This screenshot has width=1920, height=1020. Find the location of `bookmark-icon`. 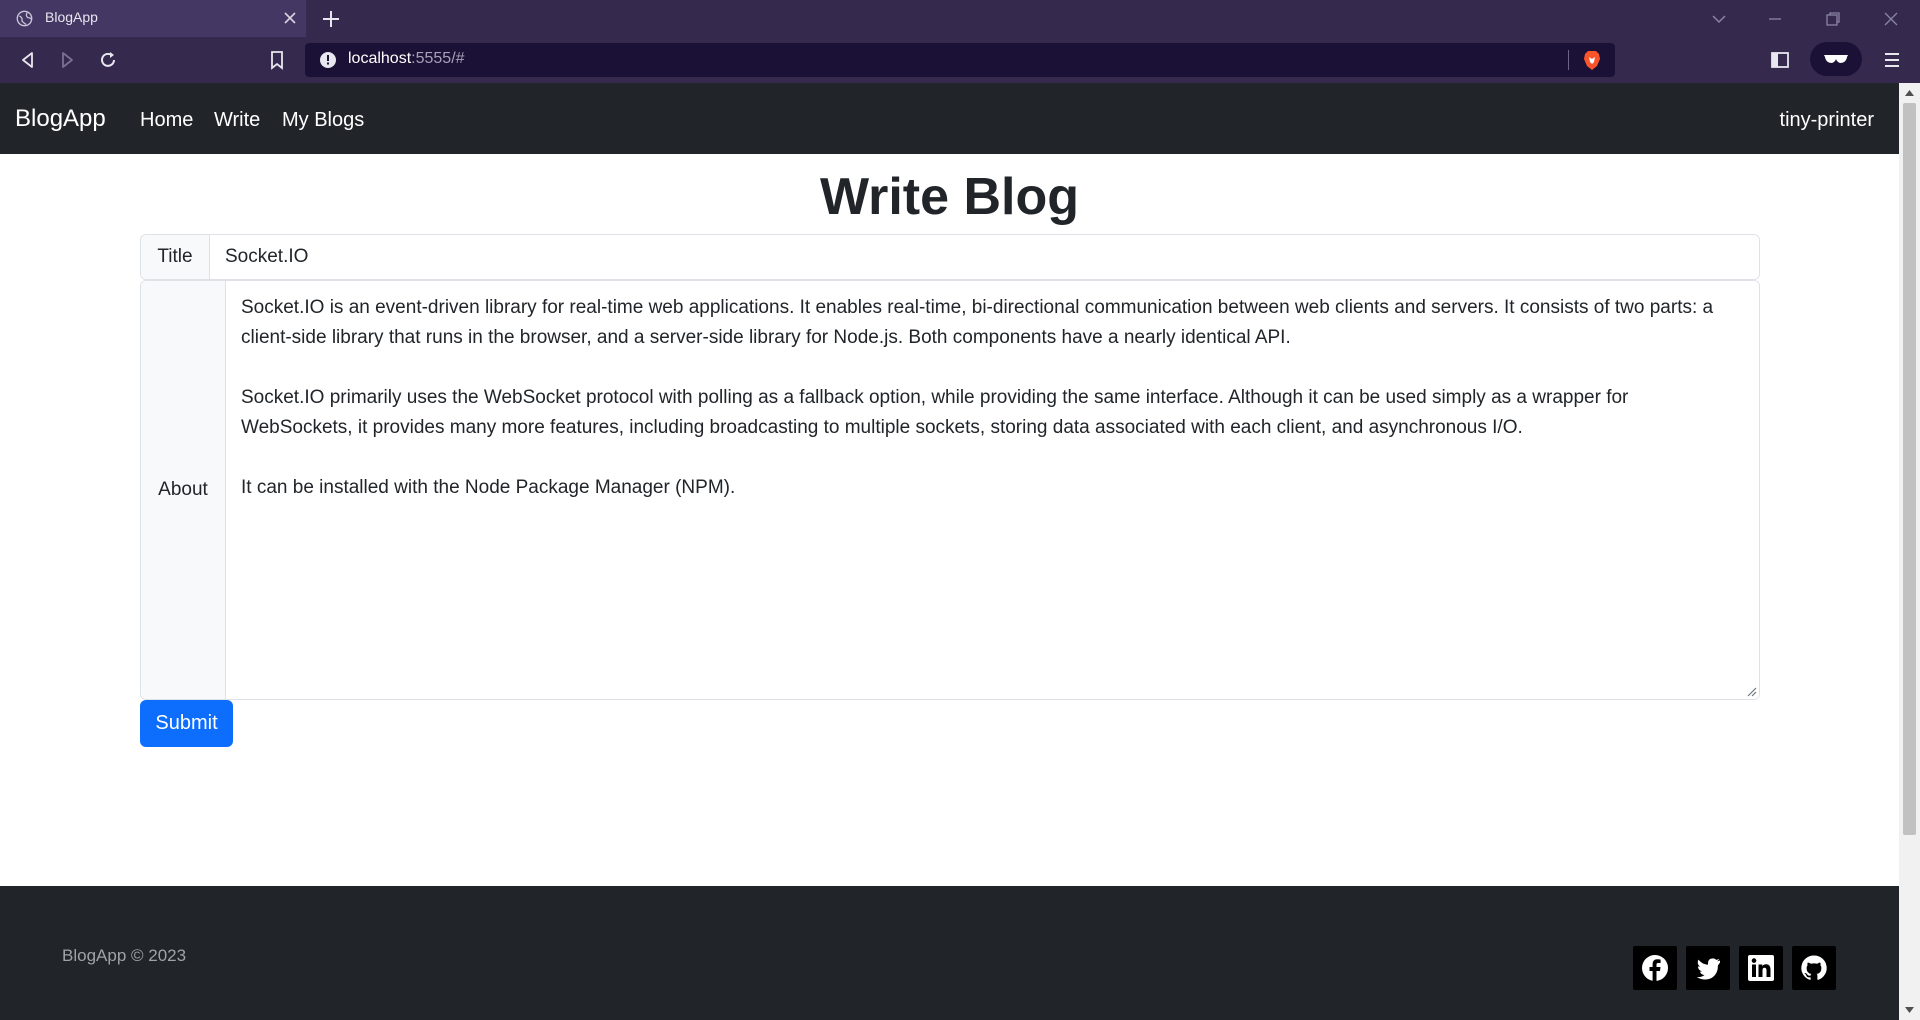

bookmark-icon is located at coordinates (277, 60).